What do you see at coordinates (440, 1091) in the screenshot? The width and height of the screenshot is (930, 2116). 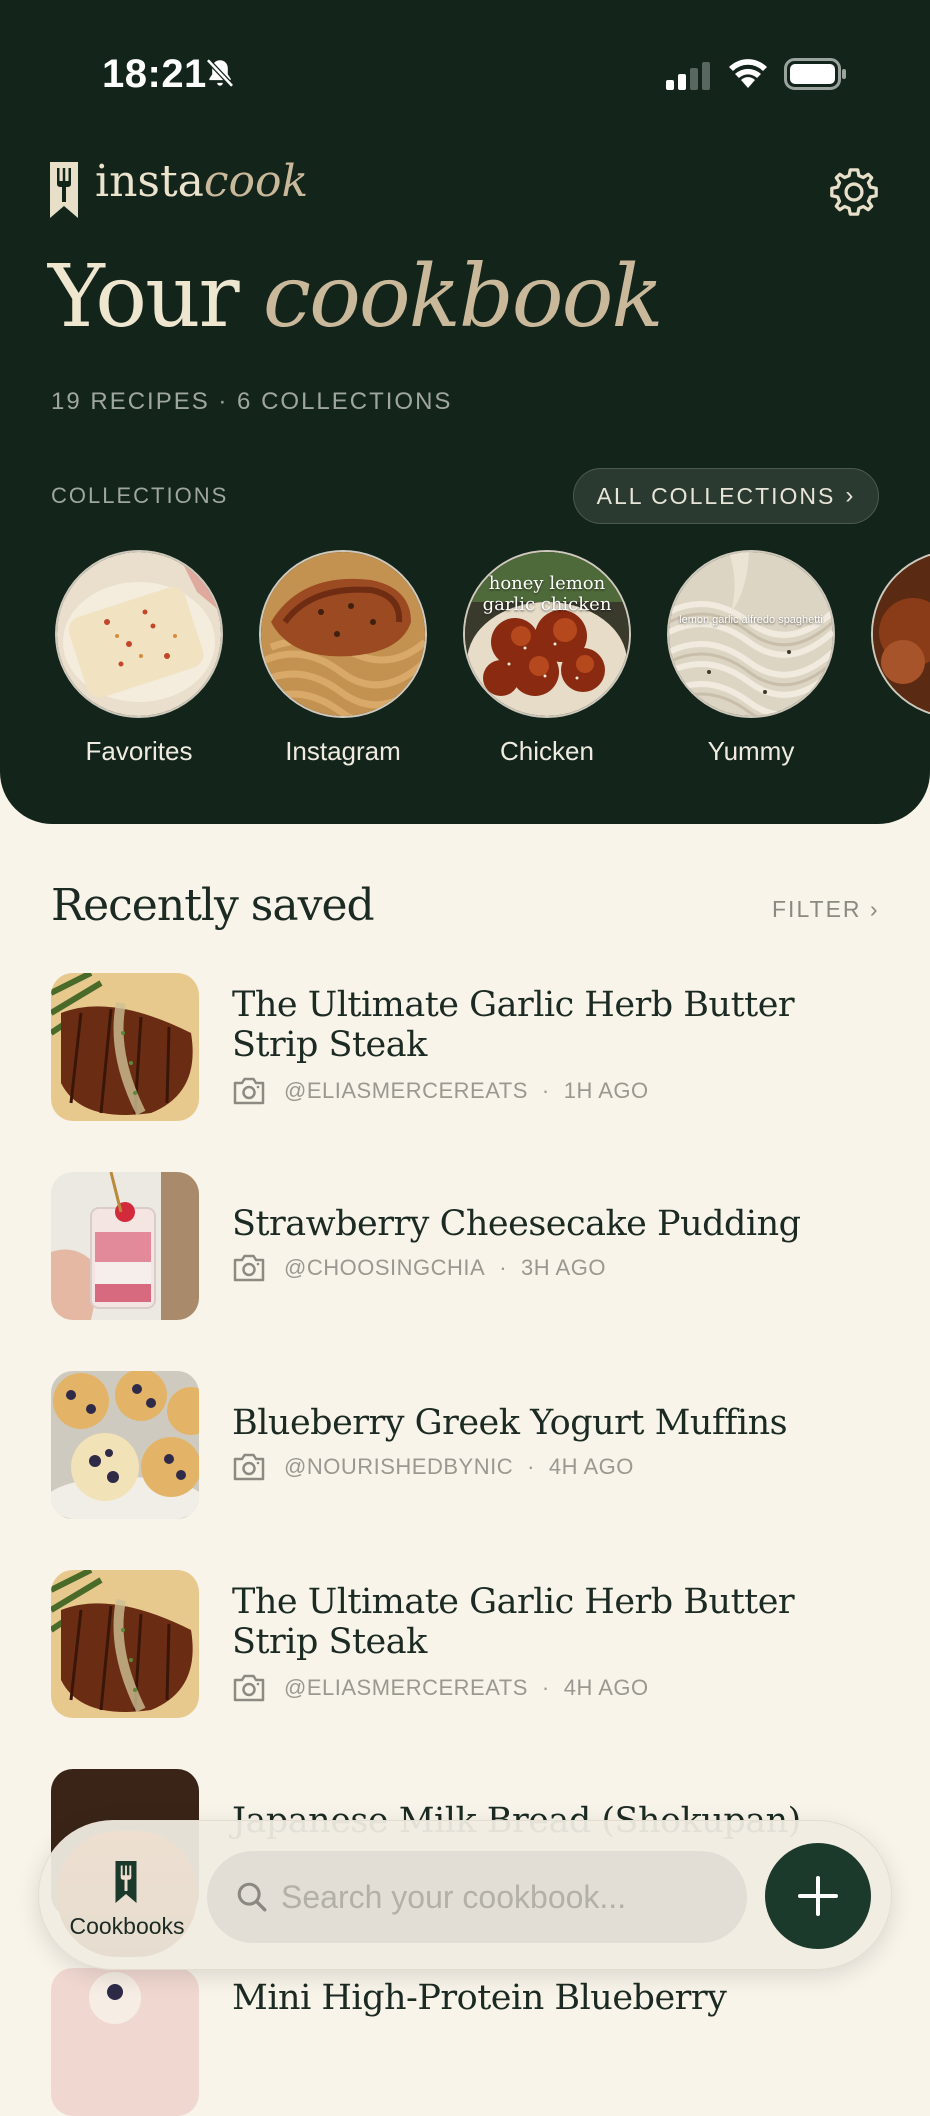 I see `recipe-meta: @ELIASMERCEREATS · 1H AGO` at bounding box center [440, 1091].